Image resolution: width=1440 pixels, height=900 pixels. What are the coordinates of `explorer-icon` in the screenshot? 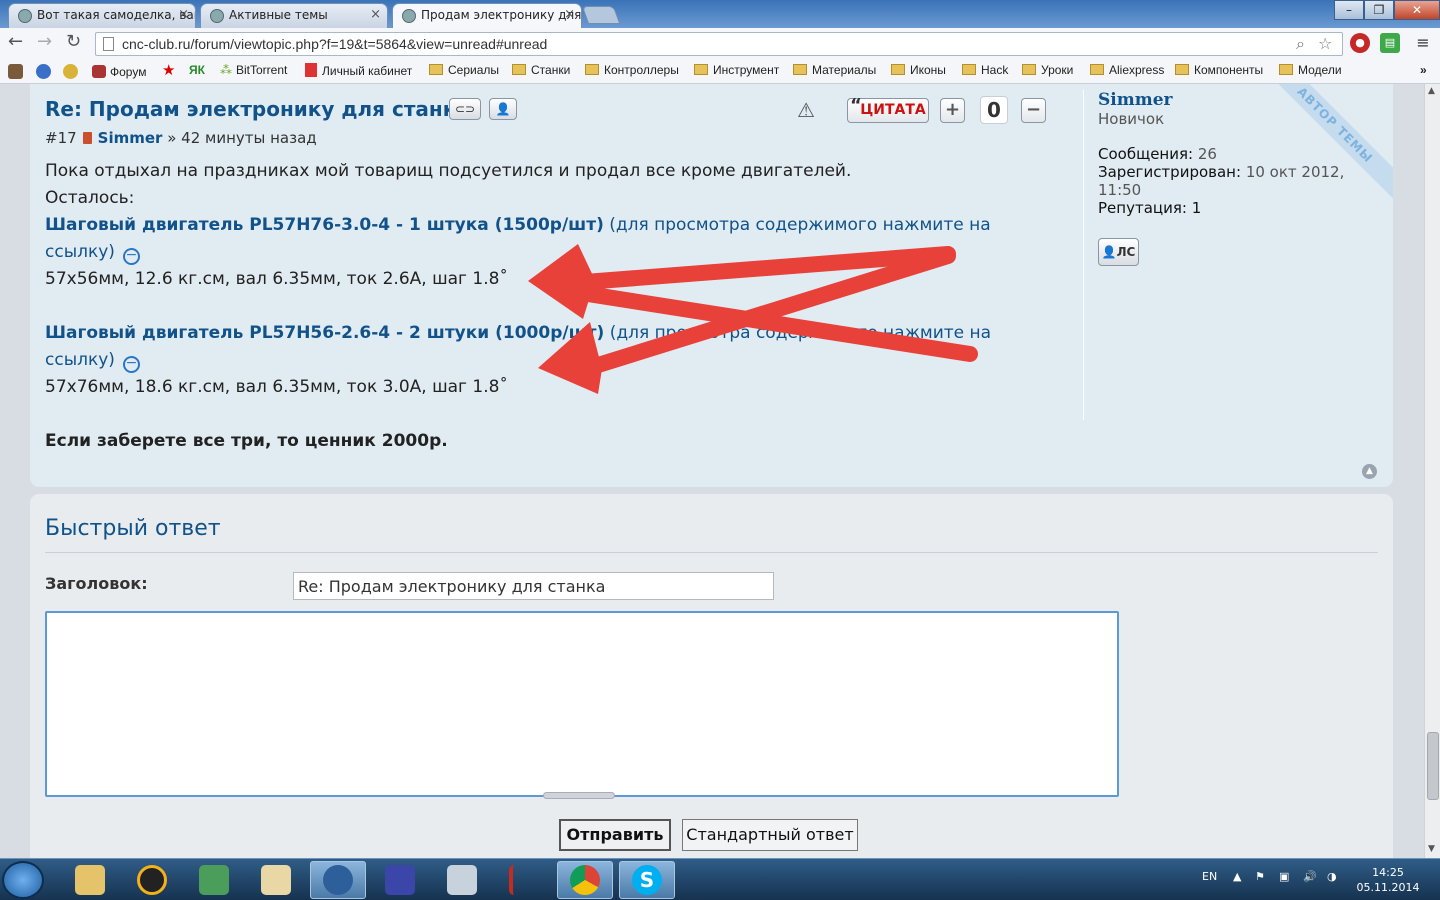 It's located at (90, 880).